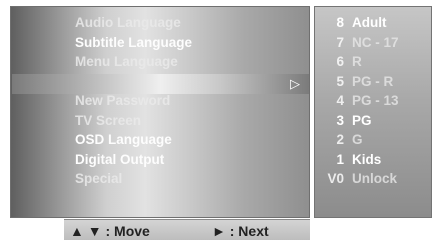 The image size is (433, 240). Describe the element at coordinates (133, 179) in the screenshot. I see `menu-item-special: Special` at that location.